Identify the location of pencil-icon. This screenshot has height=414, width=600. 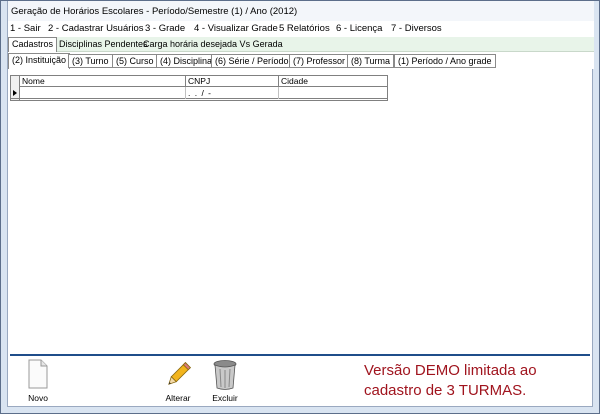
(178, 376).